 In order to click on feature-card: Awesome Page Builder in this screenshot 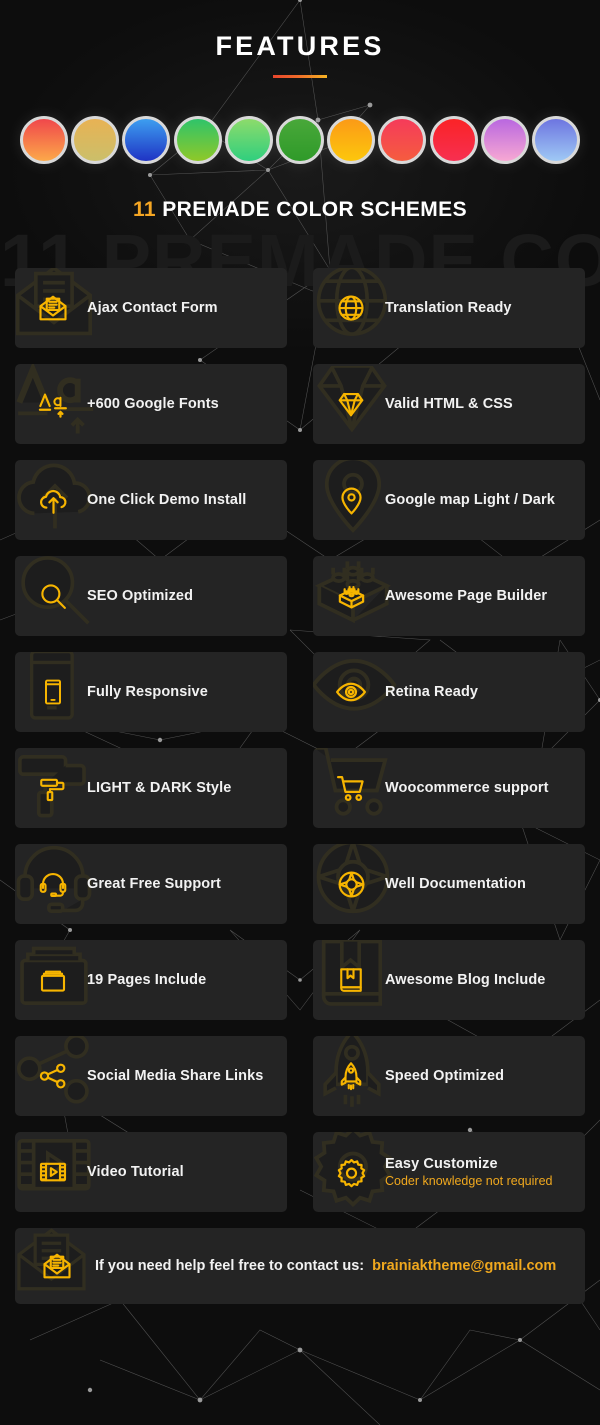, I will do `click(449, 596)`.